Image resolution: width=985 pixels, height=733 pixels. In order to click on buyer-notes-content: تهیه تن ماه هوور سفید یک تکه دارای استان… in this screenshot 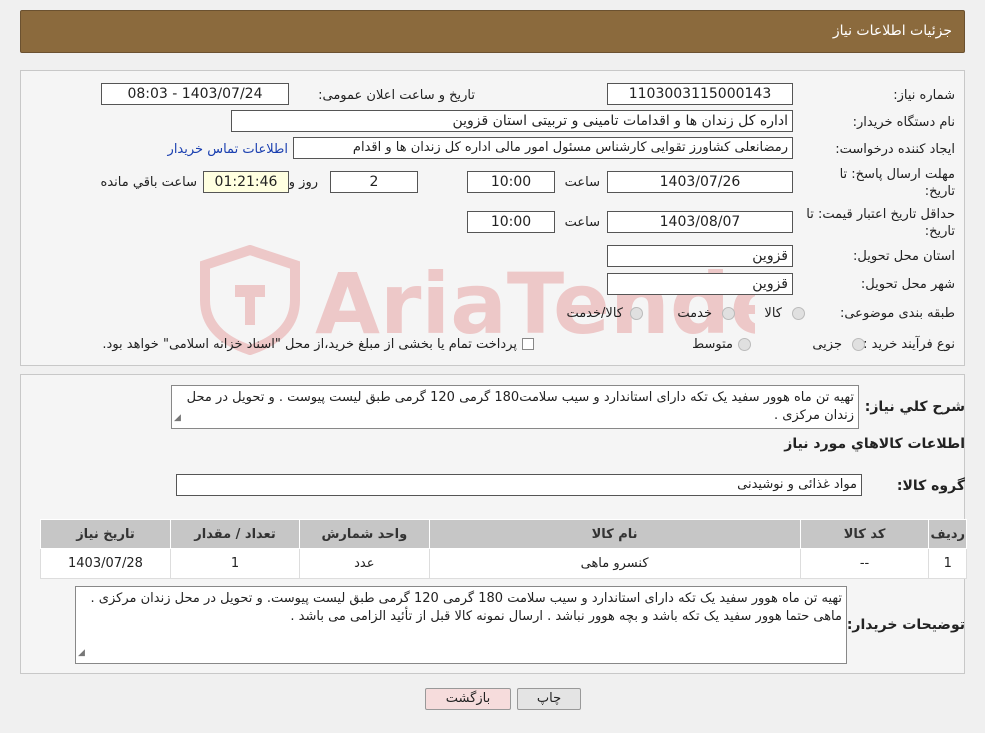, I will do `click(466, 607)`.